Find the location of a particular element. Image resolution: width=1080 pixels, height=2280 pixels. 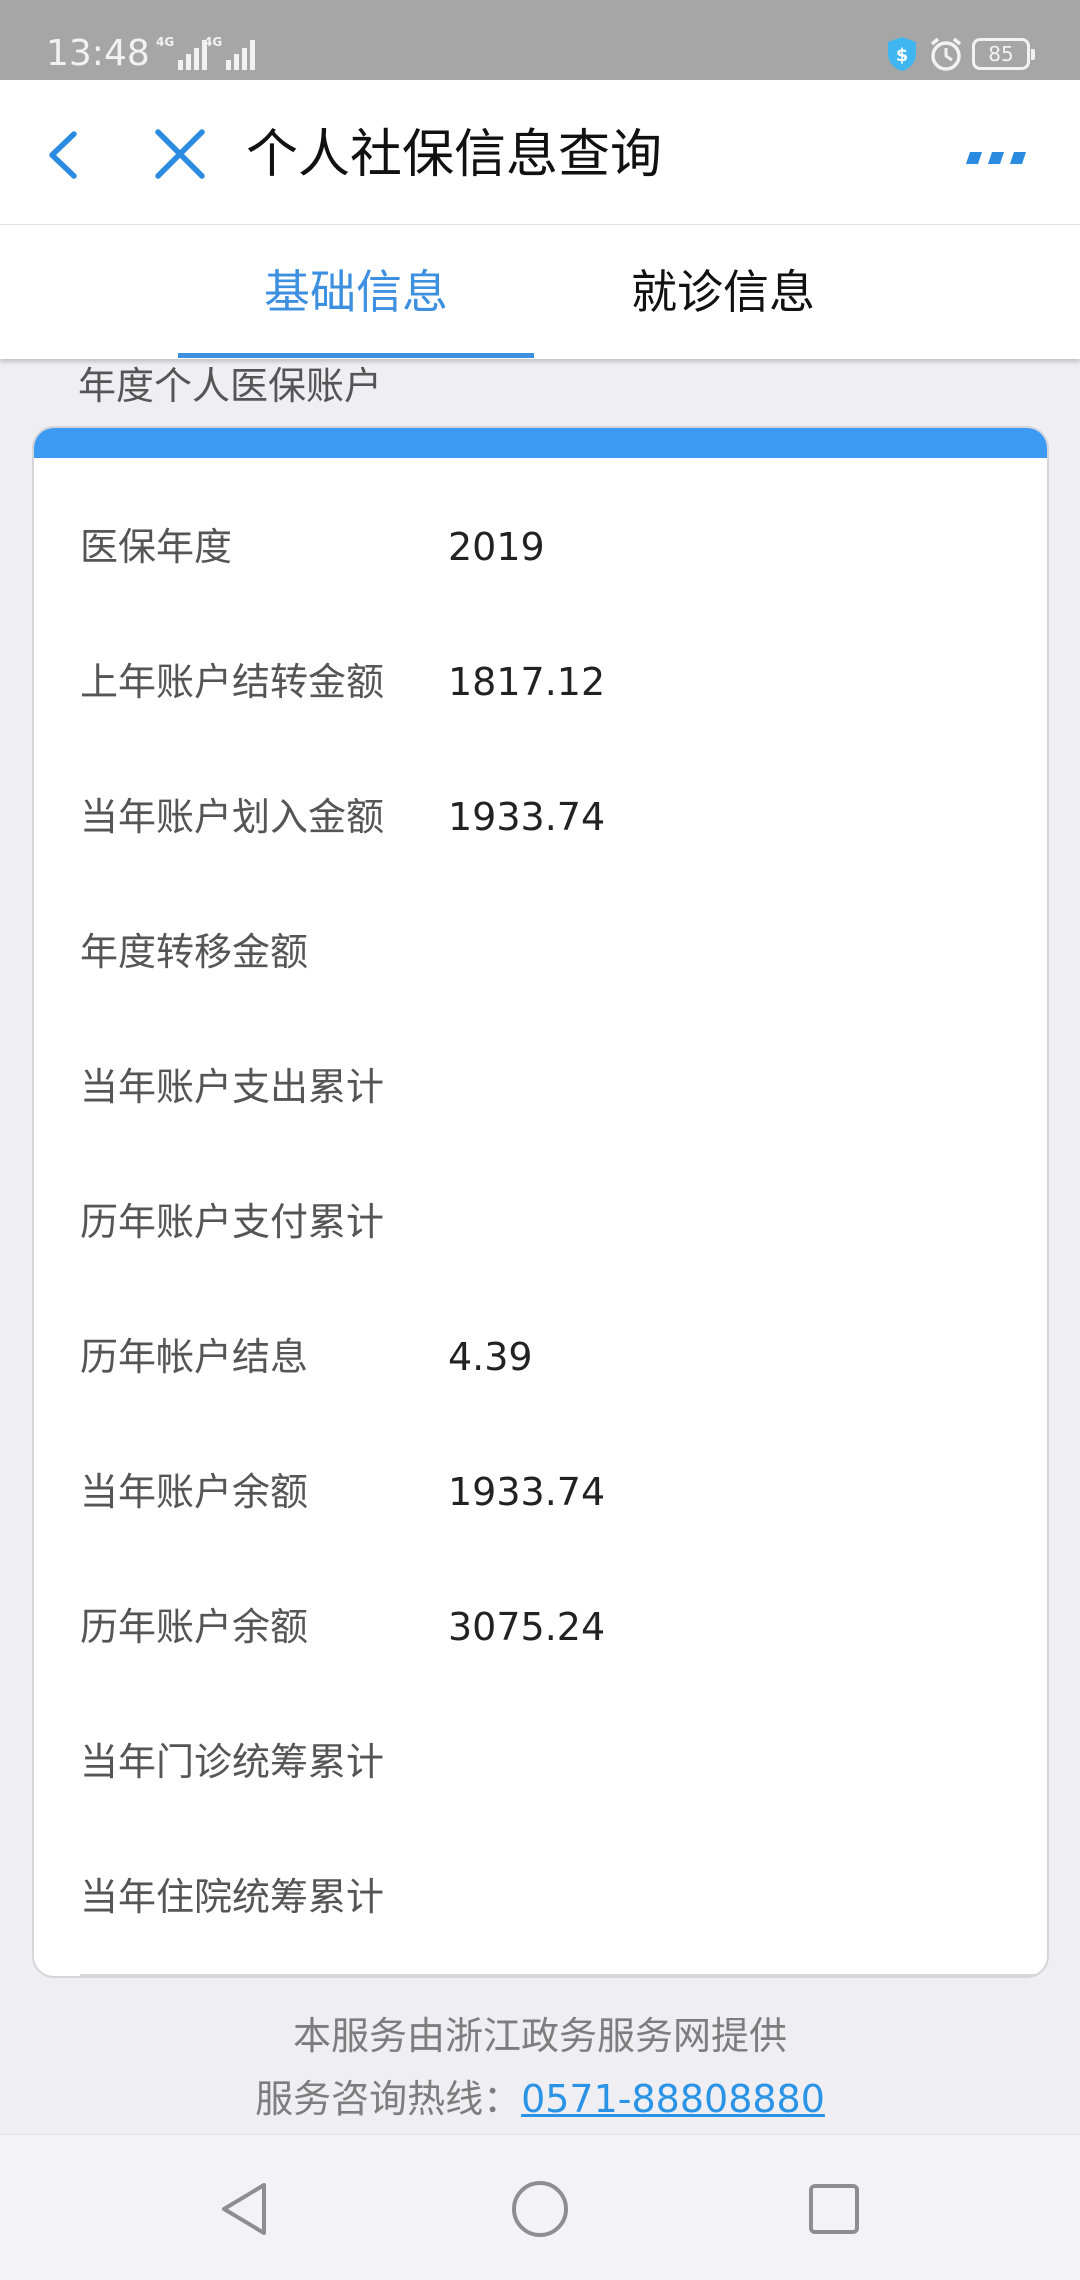

shield-dollar-icon: $ is located at coordinates (902, 56).